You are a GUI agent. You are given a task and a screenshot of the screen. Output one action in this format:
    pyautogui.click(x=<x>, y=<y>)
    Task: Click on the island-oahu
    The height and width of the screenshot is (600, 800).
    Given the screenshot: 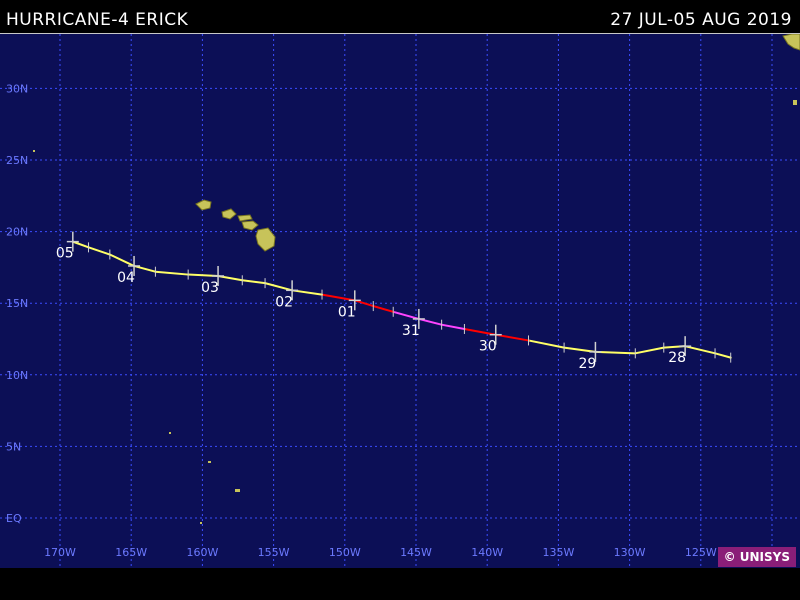 What is the action you would take?
    pyautogui.click(x=229, y=214)
    